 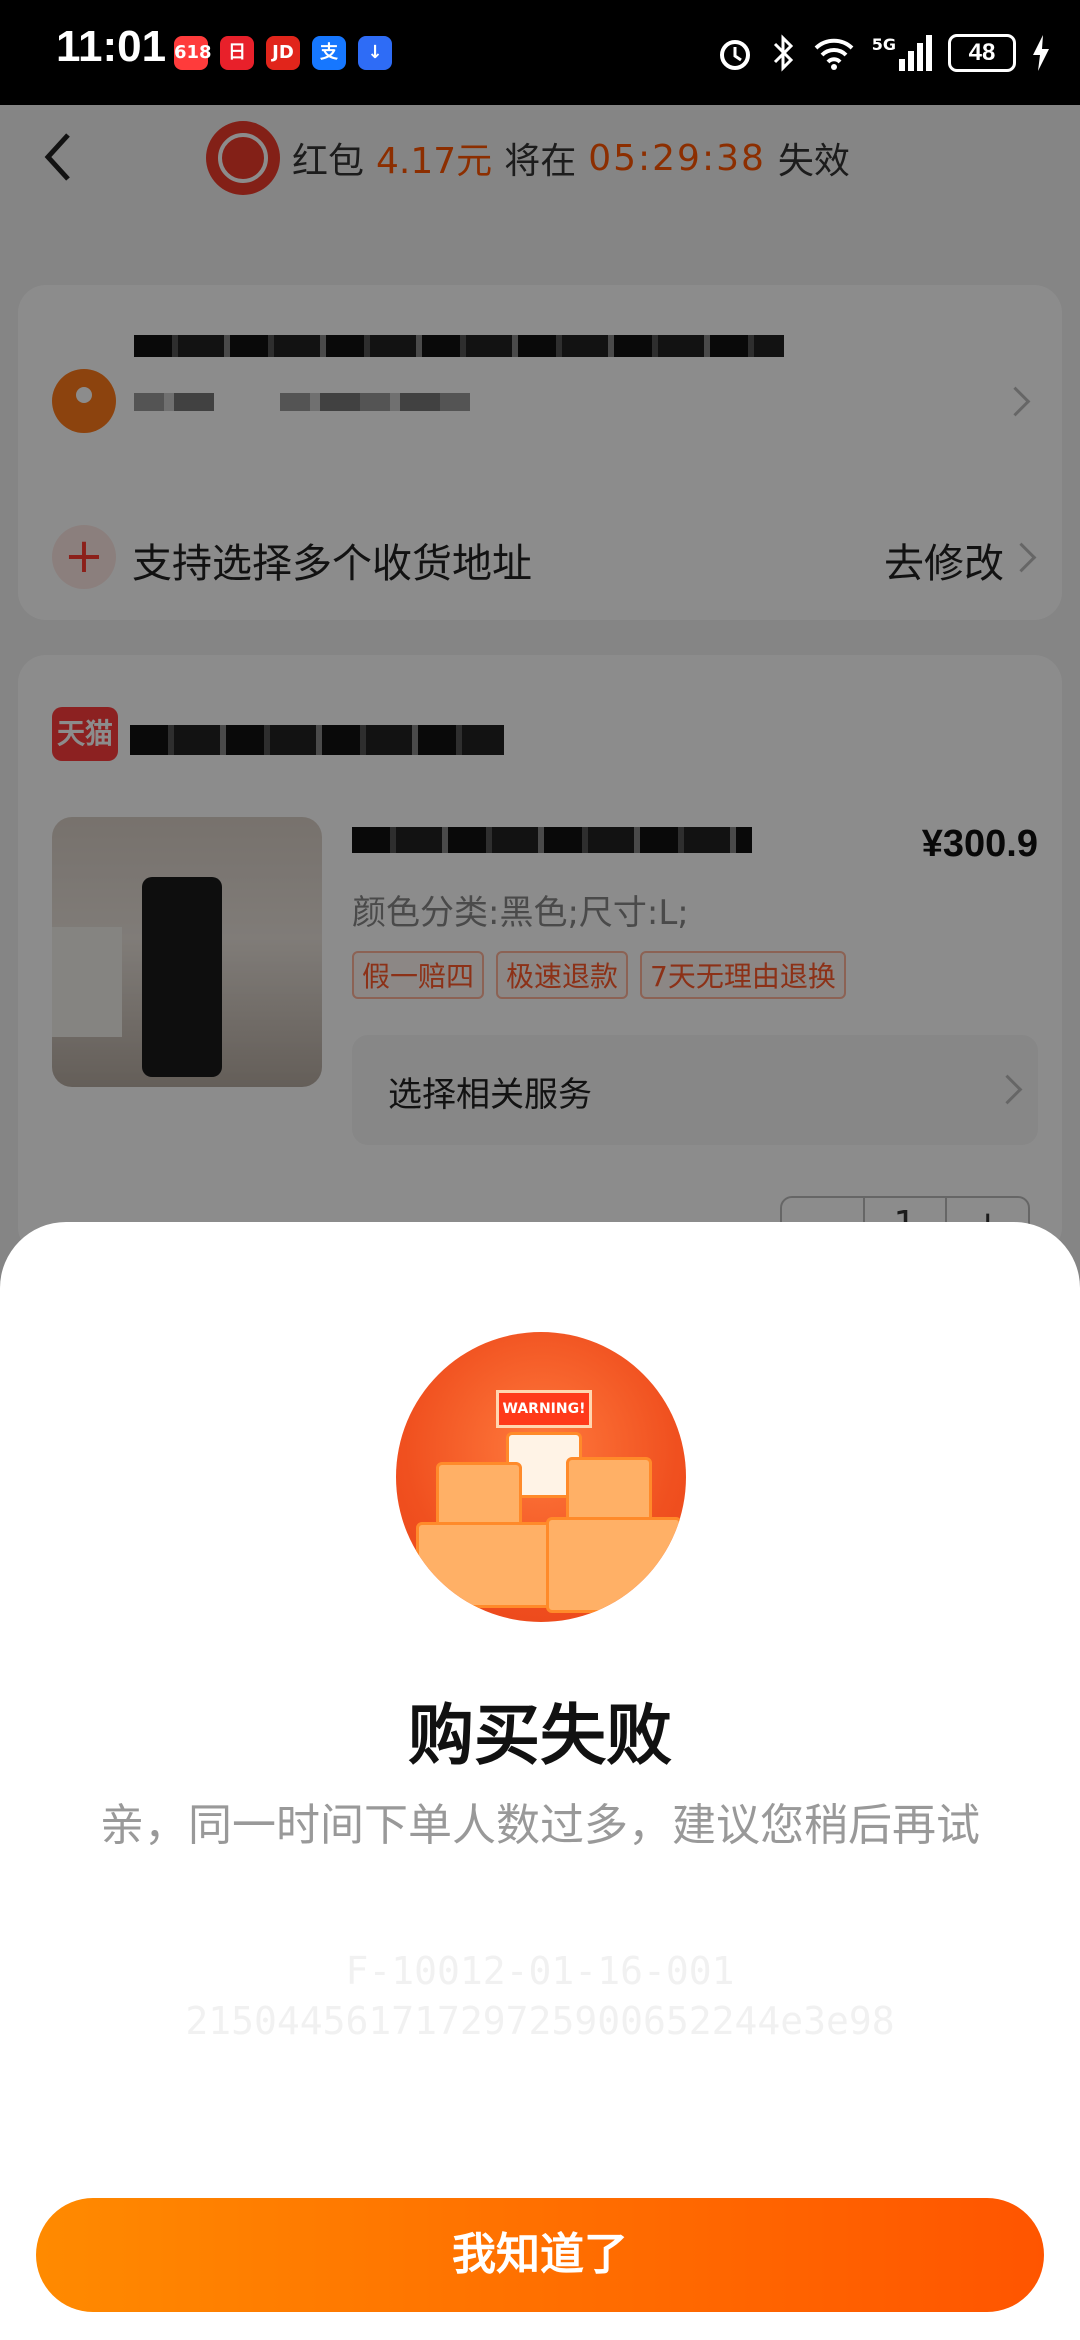 I want to click on app-blue-icon: ↓, so click(x=375, y=53).